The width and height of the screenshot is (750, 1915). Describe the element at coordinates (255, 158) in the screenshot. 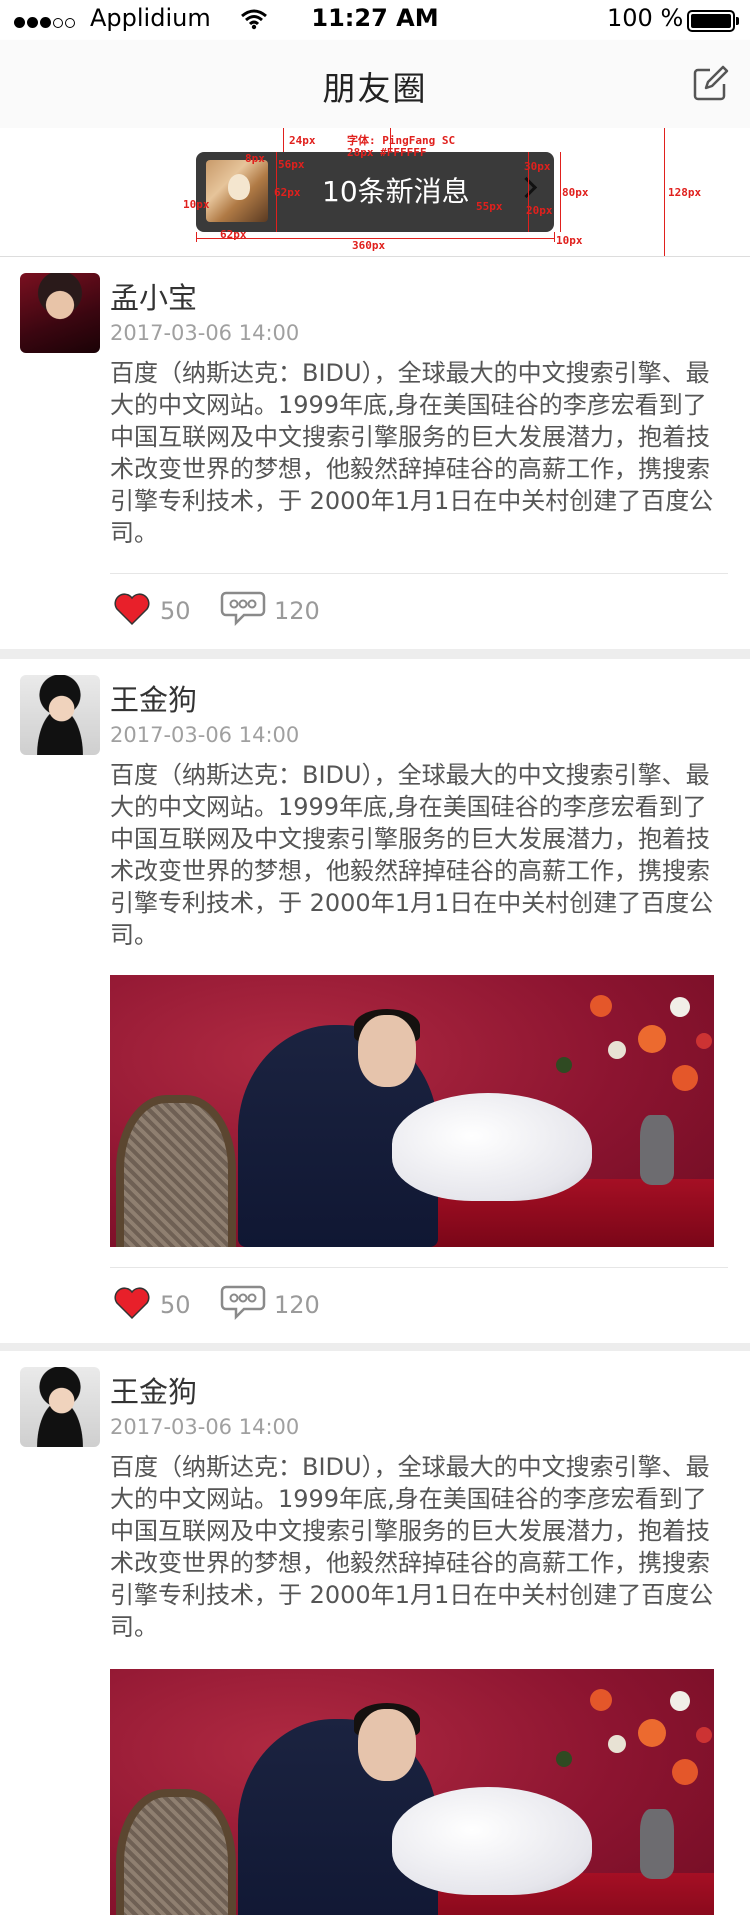

I see `spec-annotation: 8px` at that location.